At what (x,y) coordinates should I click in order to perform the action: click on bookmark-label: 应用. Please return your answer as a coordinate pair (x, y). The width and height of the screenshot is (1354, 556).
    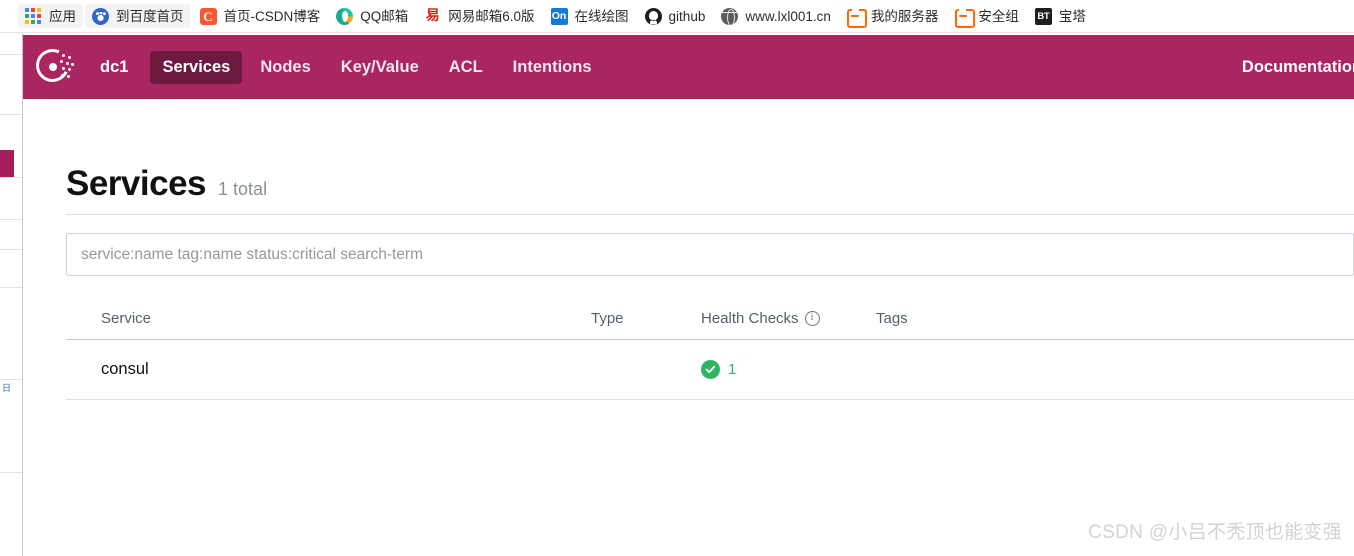
    Looking at the image, I should click on (62, 16).